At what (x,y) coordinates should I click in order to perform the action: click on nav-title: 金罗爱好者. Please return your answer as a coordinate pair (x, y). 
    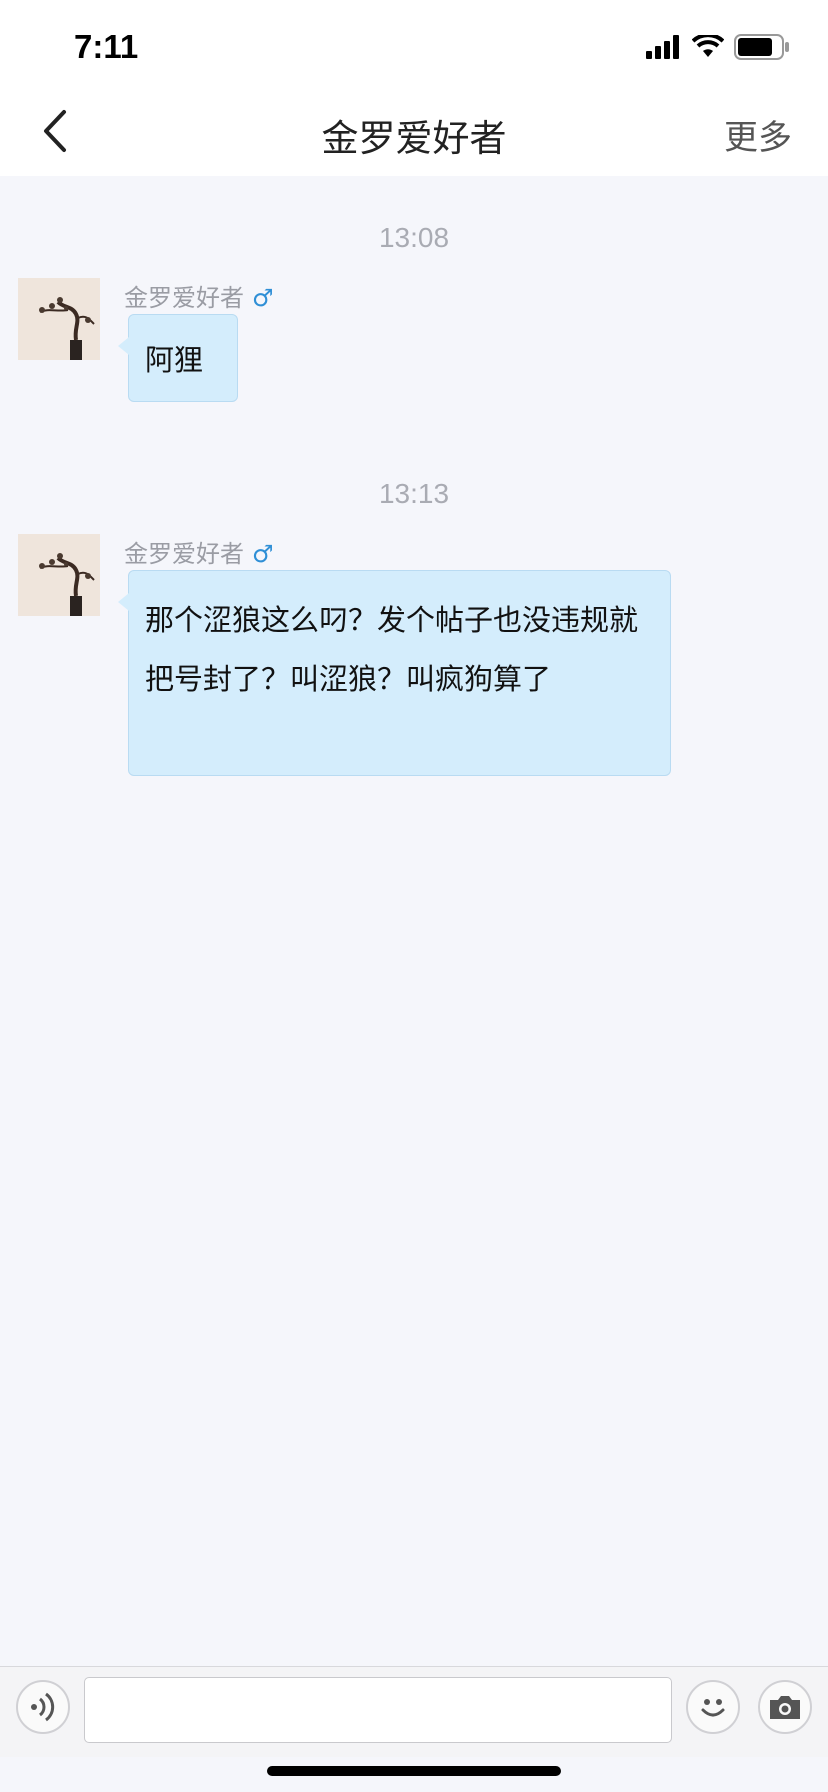
    Looking at the image, I should click on (414, 138).